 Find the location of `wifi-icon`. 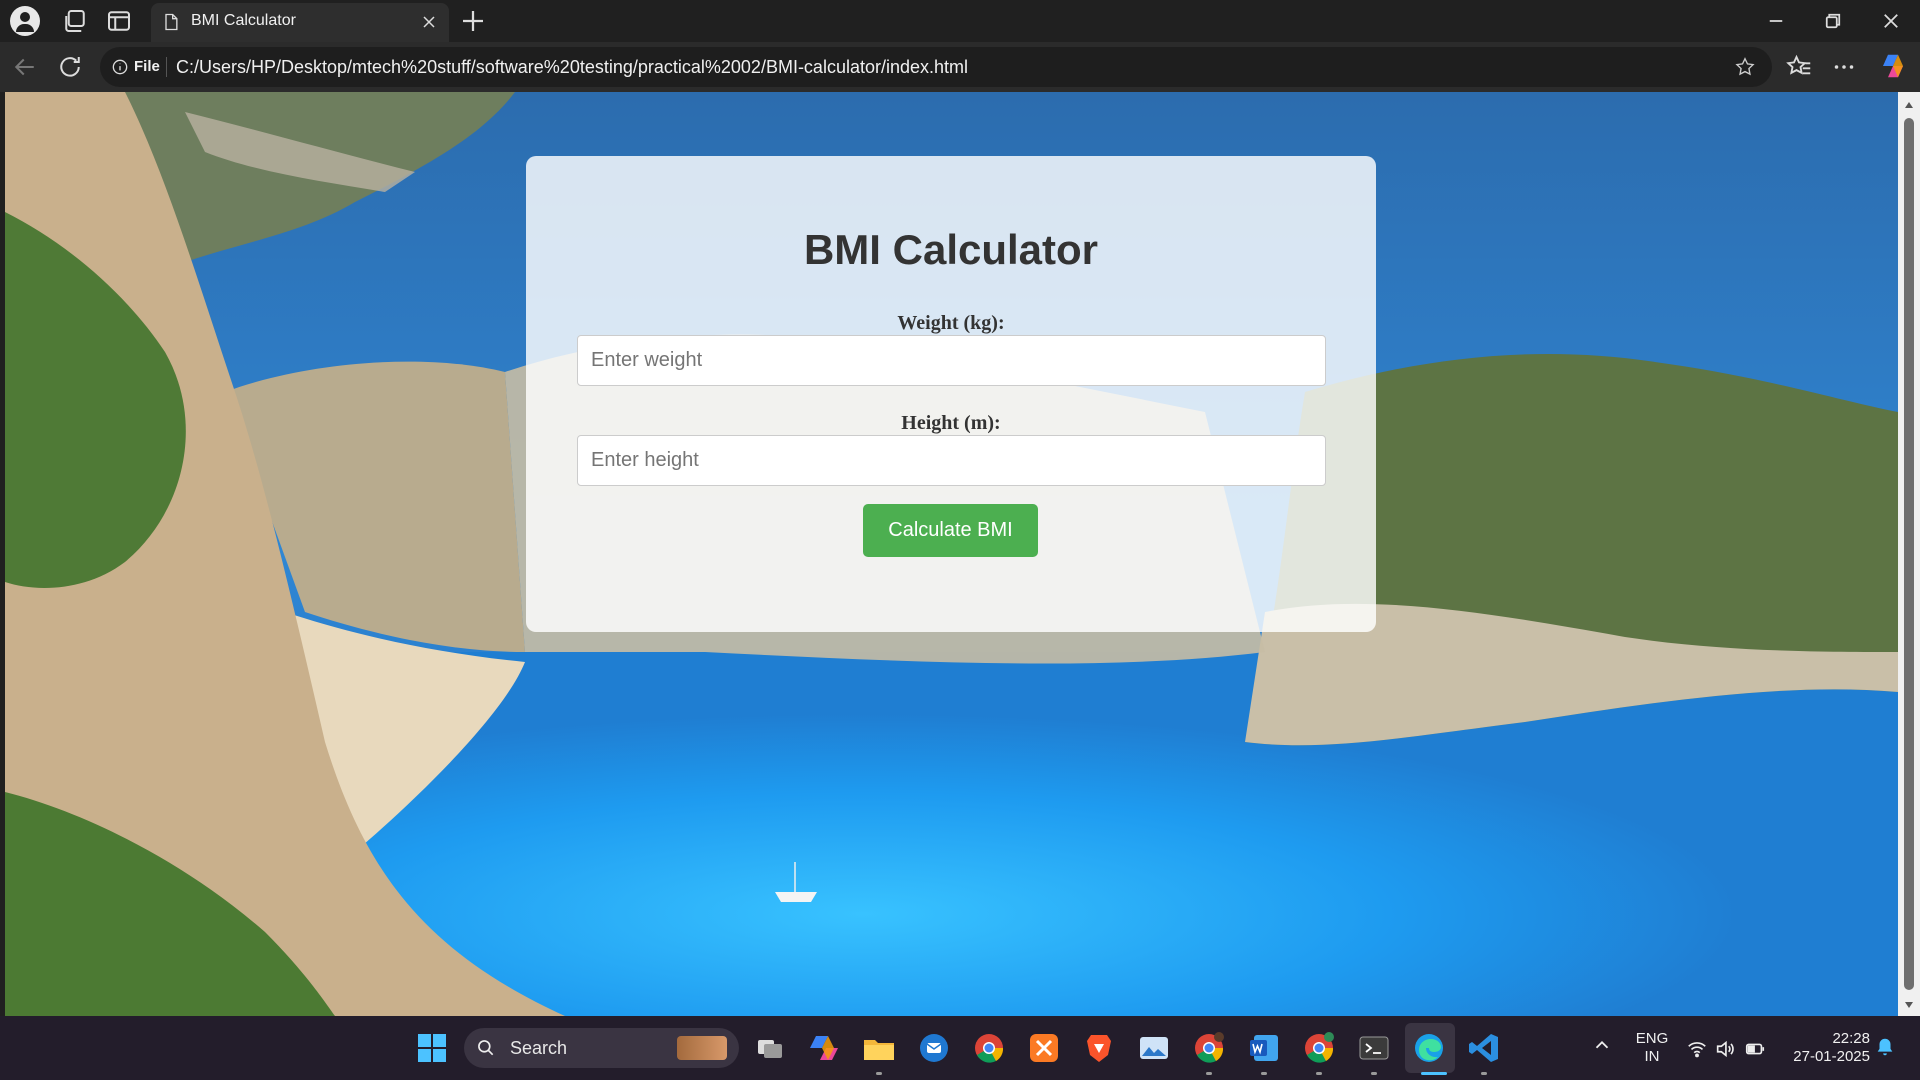

wifi-icon is located at coordinates (1697, 1049).